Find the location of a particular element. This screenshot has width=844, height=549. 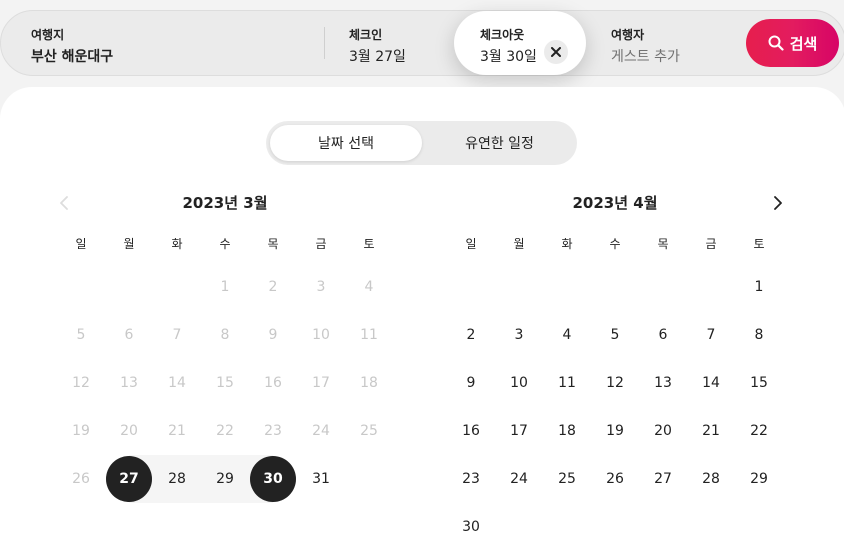

calendar-day: 8 is located at coordinates (759, 335).